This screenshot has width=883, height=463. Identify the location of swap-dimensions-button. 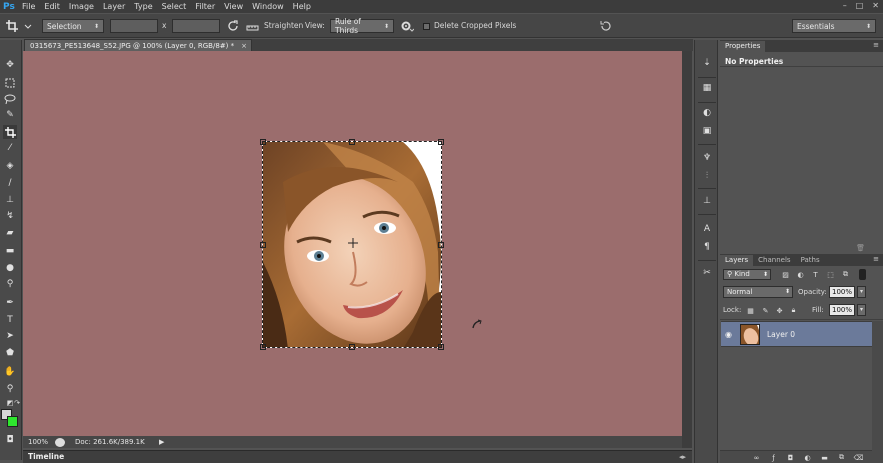
(233, 26).